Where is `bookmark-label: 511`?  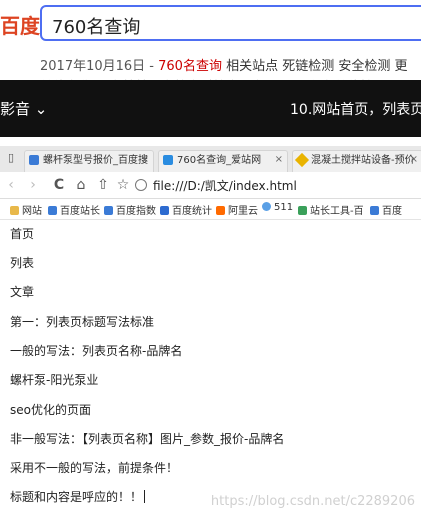
bookmark-label: 511 is located at coordinates (284, 207).